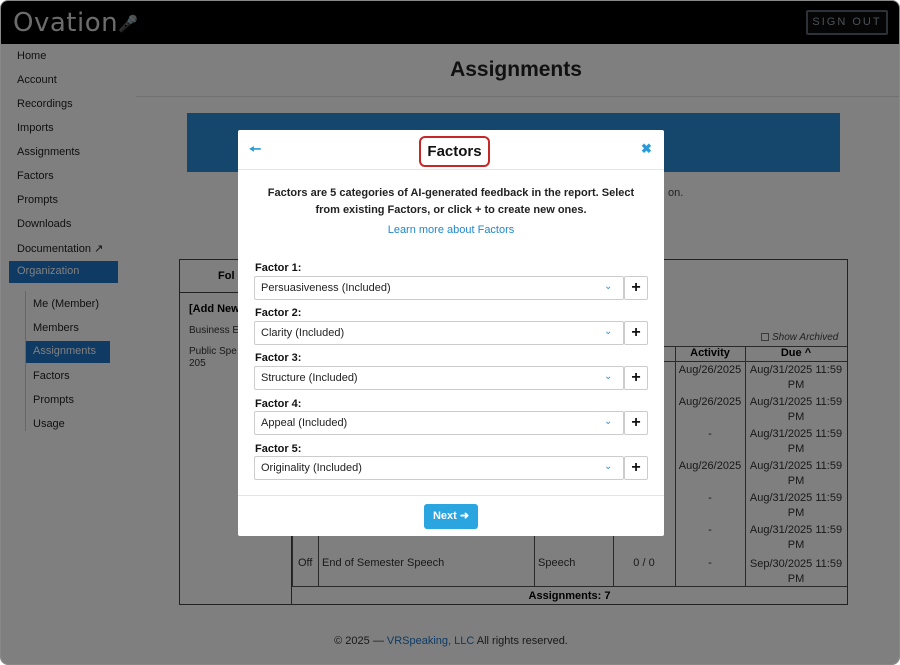 The width and height of the screenshot is (900, 665). I want to click on next-button: Next ➜, so click(451, 516).